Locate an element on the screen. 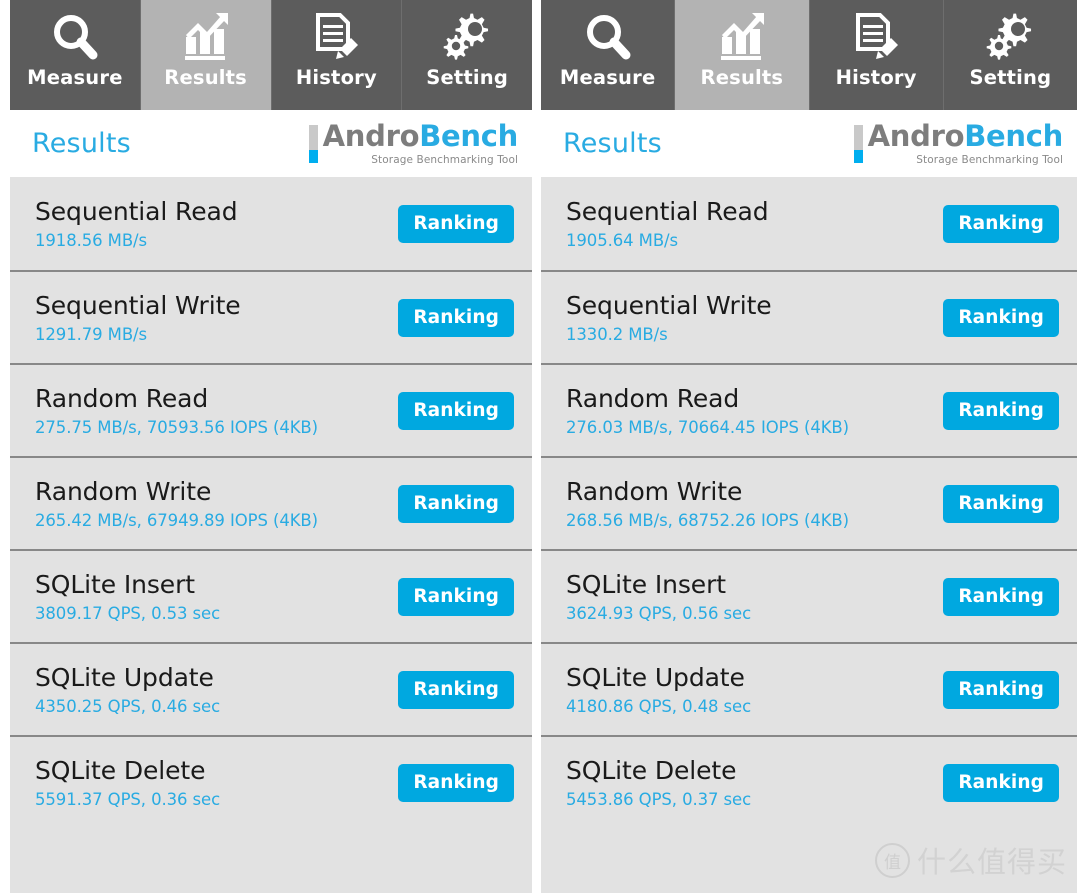 This screenshot has width=1077, height=893. row-value: 1905.64 MB/s is located at coordinates (622, 240).